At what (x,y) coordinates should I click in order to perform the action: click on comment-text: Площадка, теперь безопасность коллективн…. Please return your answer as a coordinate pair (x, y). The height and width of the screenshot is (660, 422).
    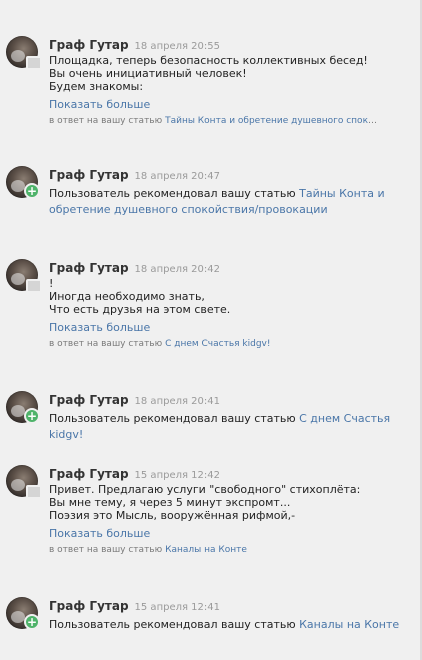
    Looking at the image, I should click on (208, 73).